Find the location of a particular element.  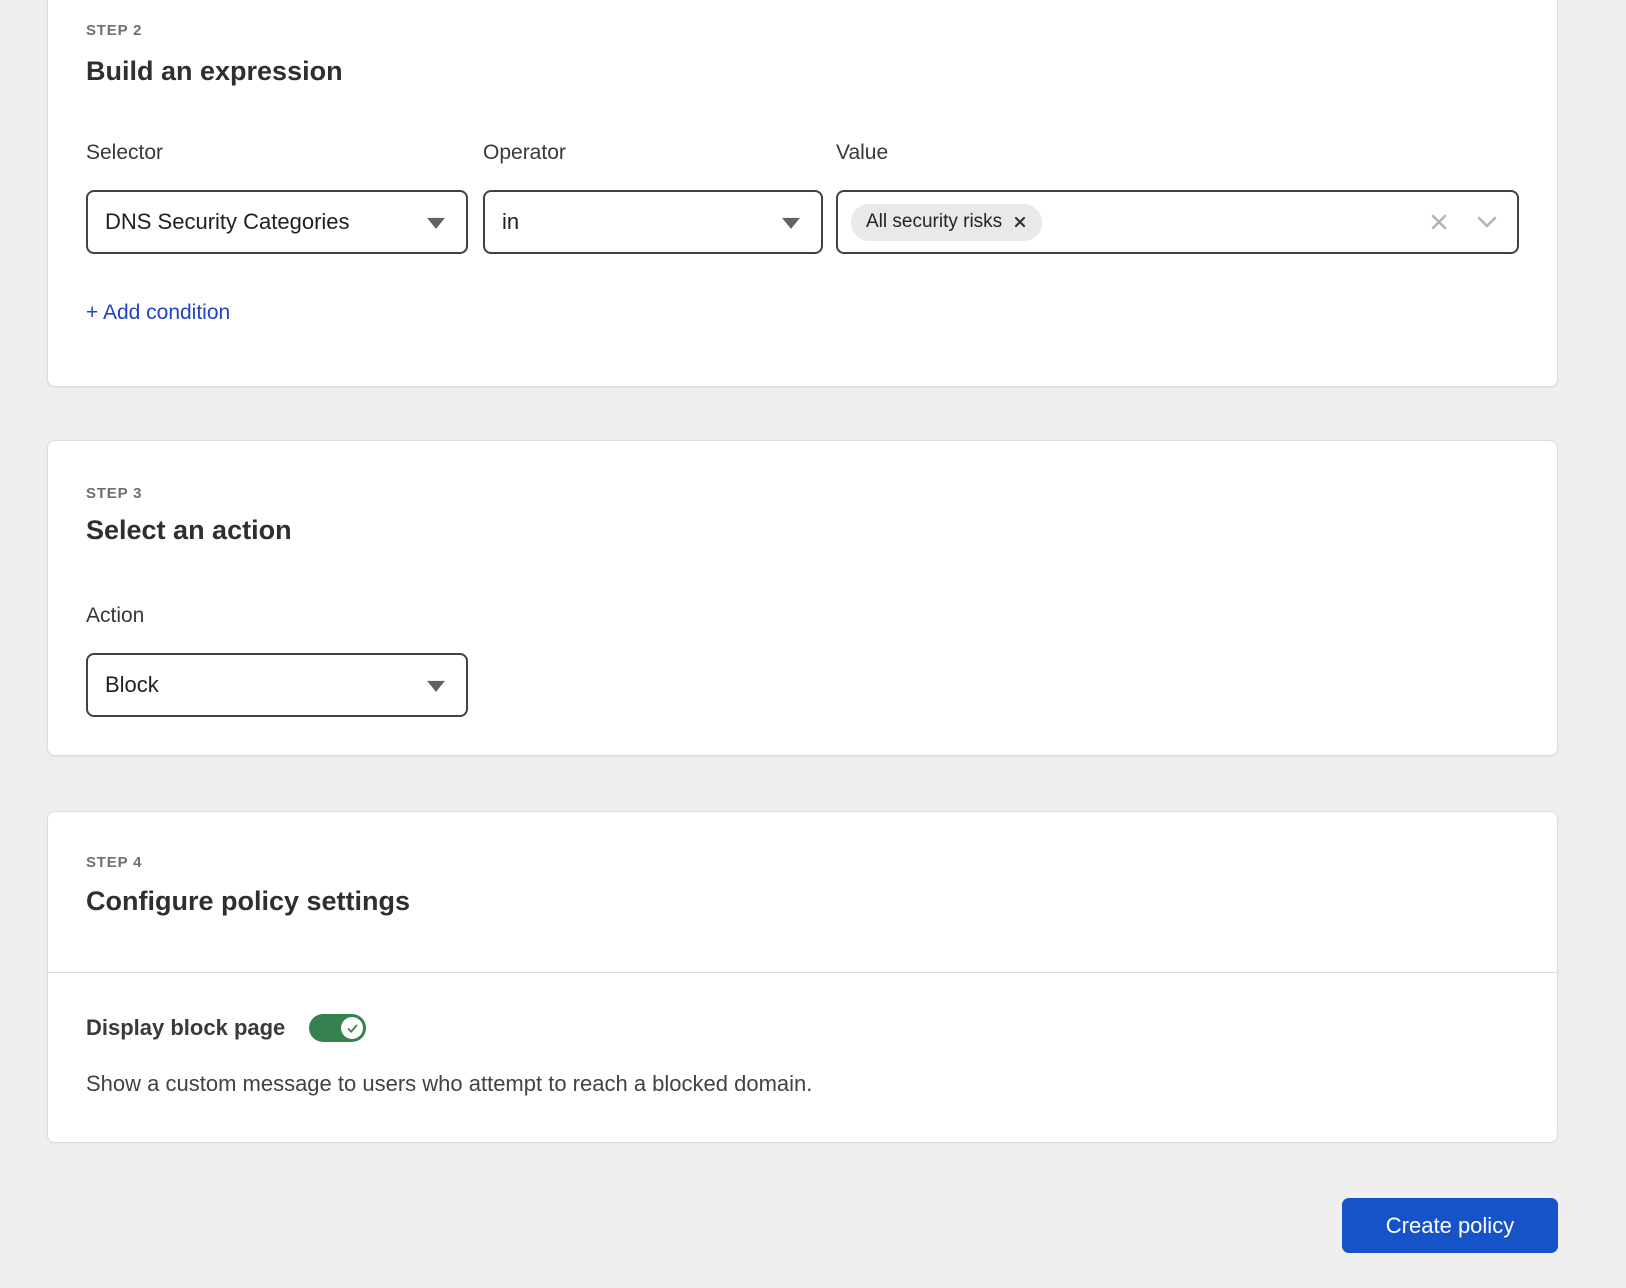

action-value: Block is located at coordinates (132, 684).